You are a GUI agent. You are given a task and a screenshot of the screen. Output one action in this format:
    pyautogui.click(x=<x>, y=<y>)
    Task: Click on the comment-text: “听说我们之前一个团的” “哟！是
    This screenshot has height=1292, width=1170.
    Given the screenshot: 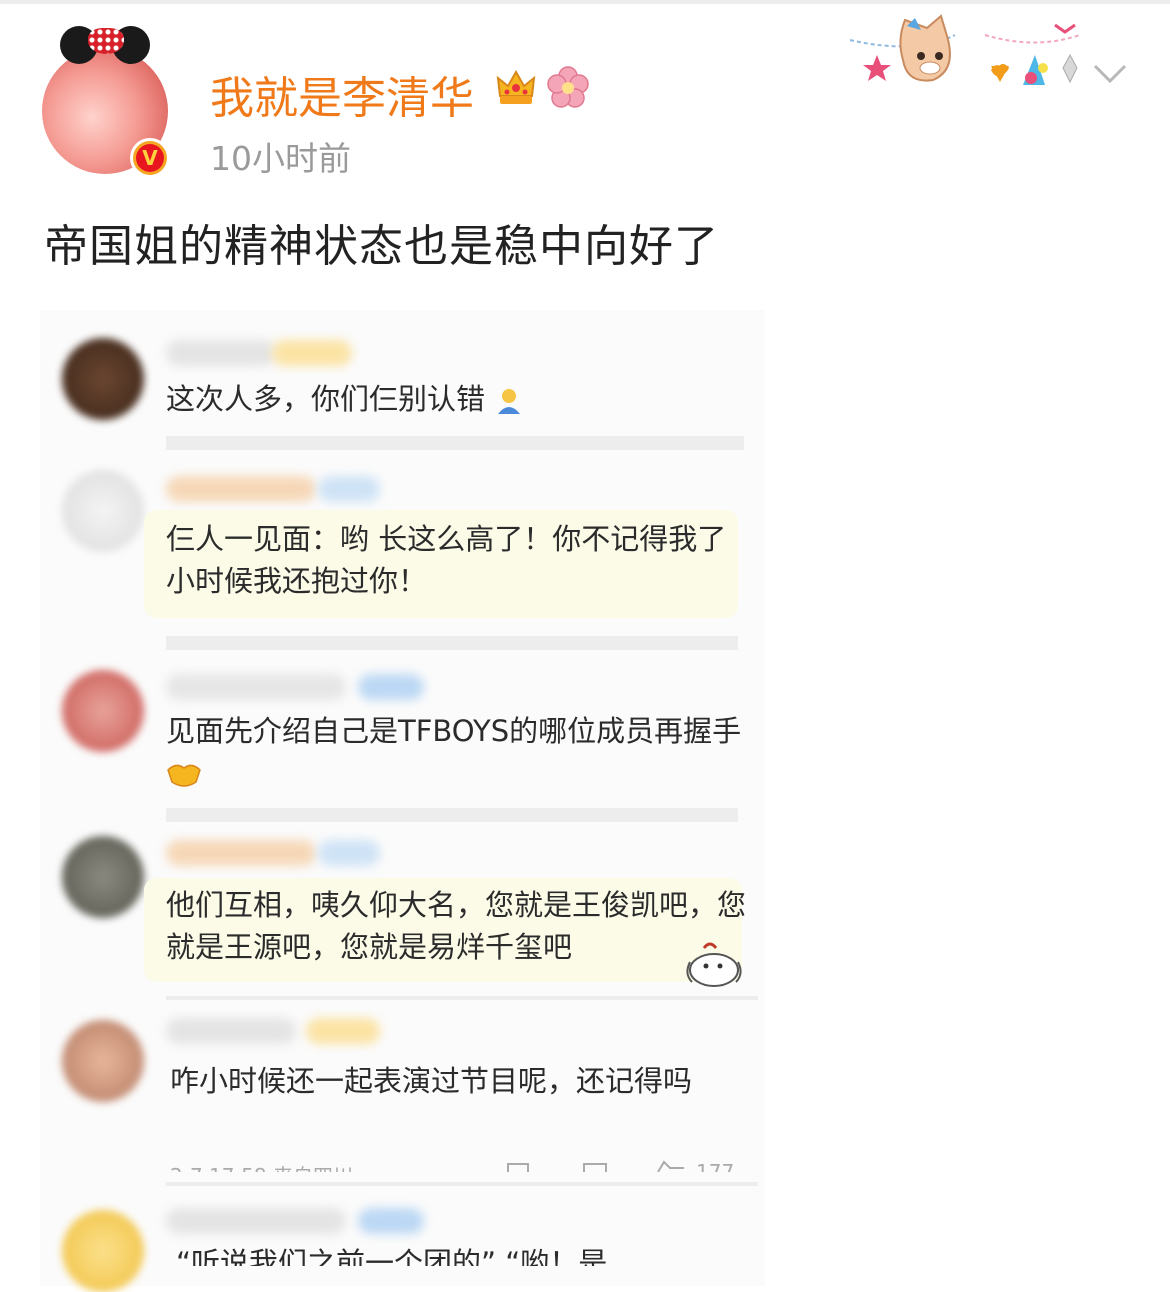 What is the action you would take?
    pyautogui.click(x=392, y=1256)
    